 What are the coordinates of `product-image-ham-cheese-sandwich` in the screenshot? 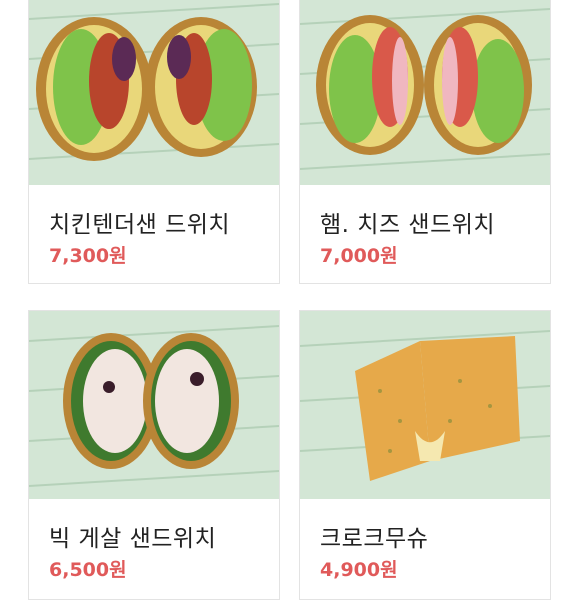 It's located at (425, 92).